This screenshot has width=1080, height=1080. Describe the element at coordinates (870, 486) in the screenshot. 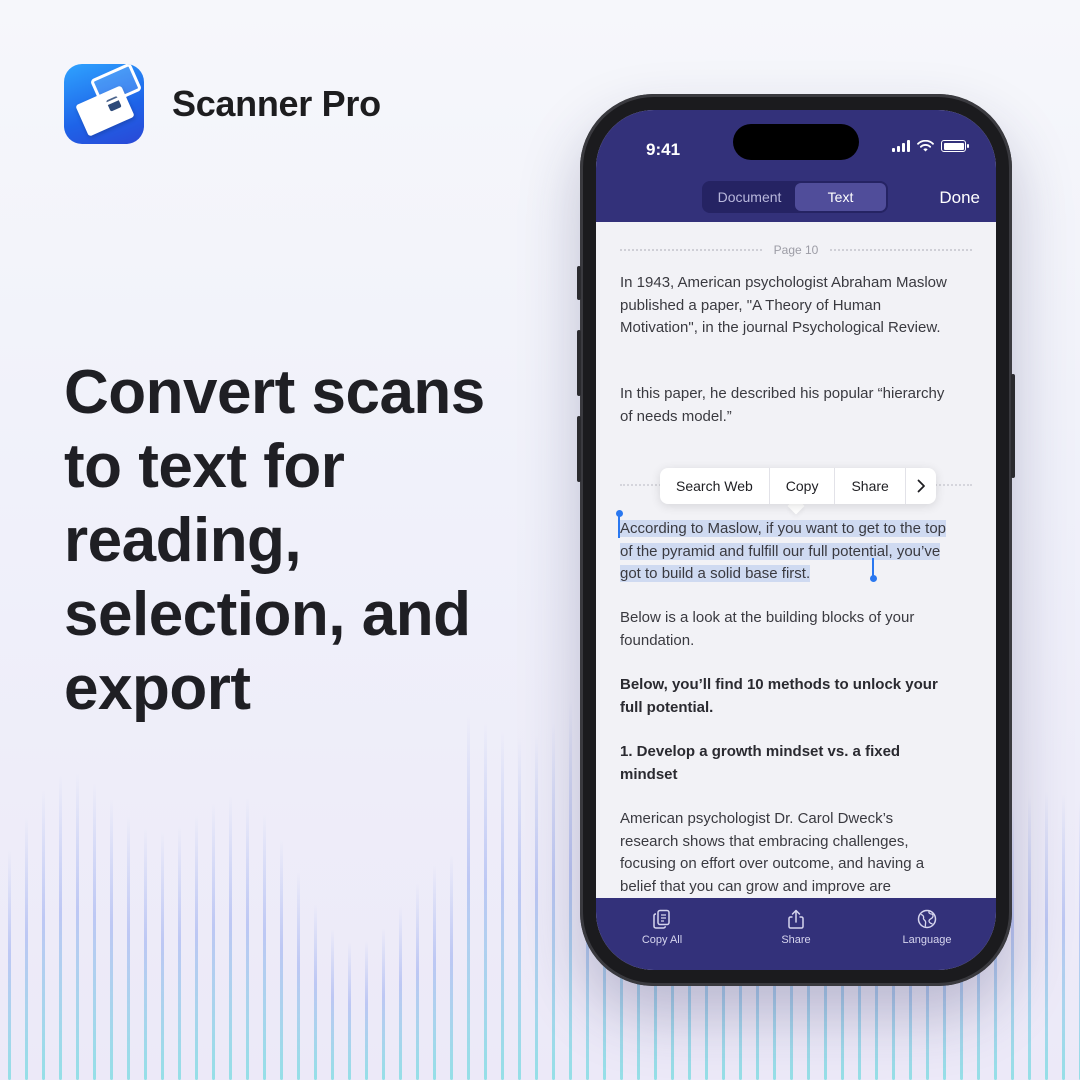

I see `share-menu-item: Share` at that location.